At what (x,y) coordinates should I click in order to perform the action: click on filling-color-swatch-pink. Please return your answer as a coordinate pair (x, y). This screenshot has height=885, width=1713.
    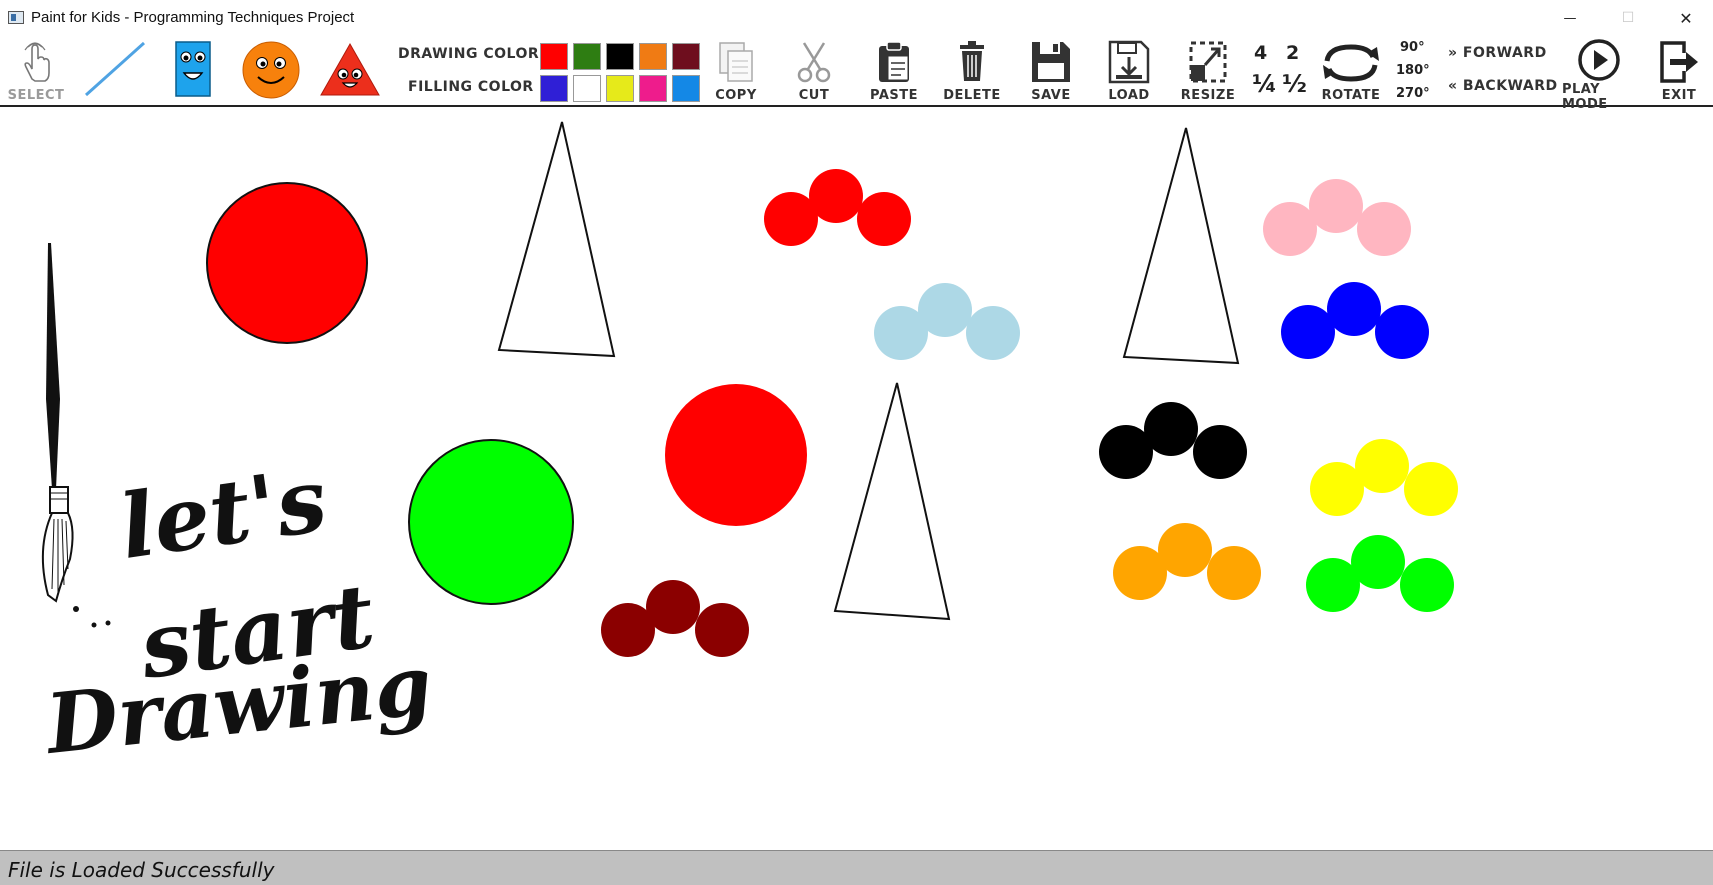
    Looking at the image, I should click on (653, 88).